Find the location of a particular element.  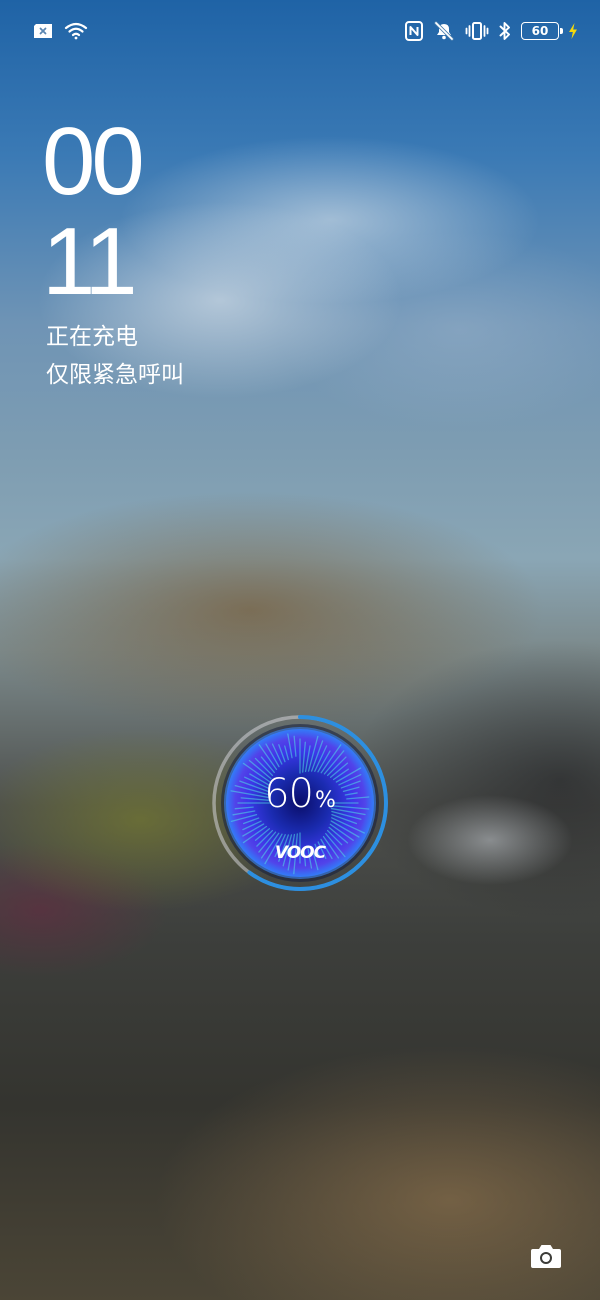

status-bar: 60 is located at coordinates (305, 31).